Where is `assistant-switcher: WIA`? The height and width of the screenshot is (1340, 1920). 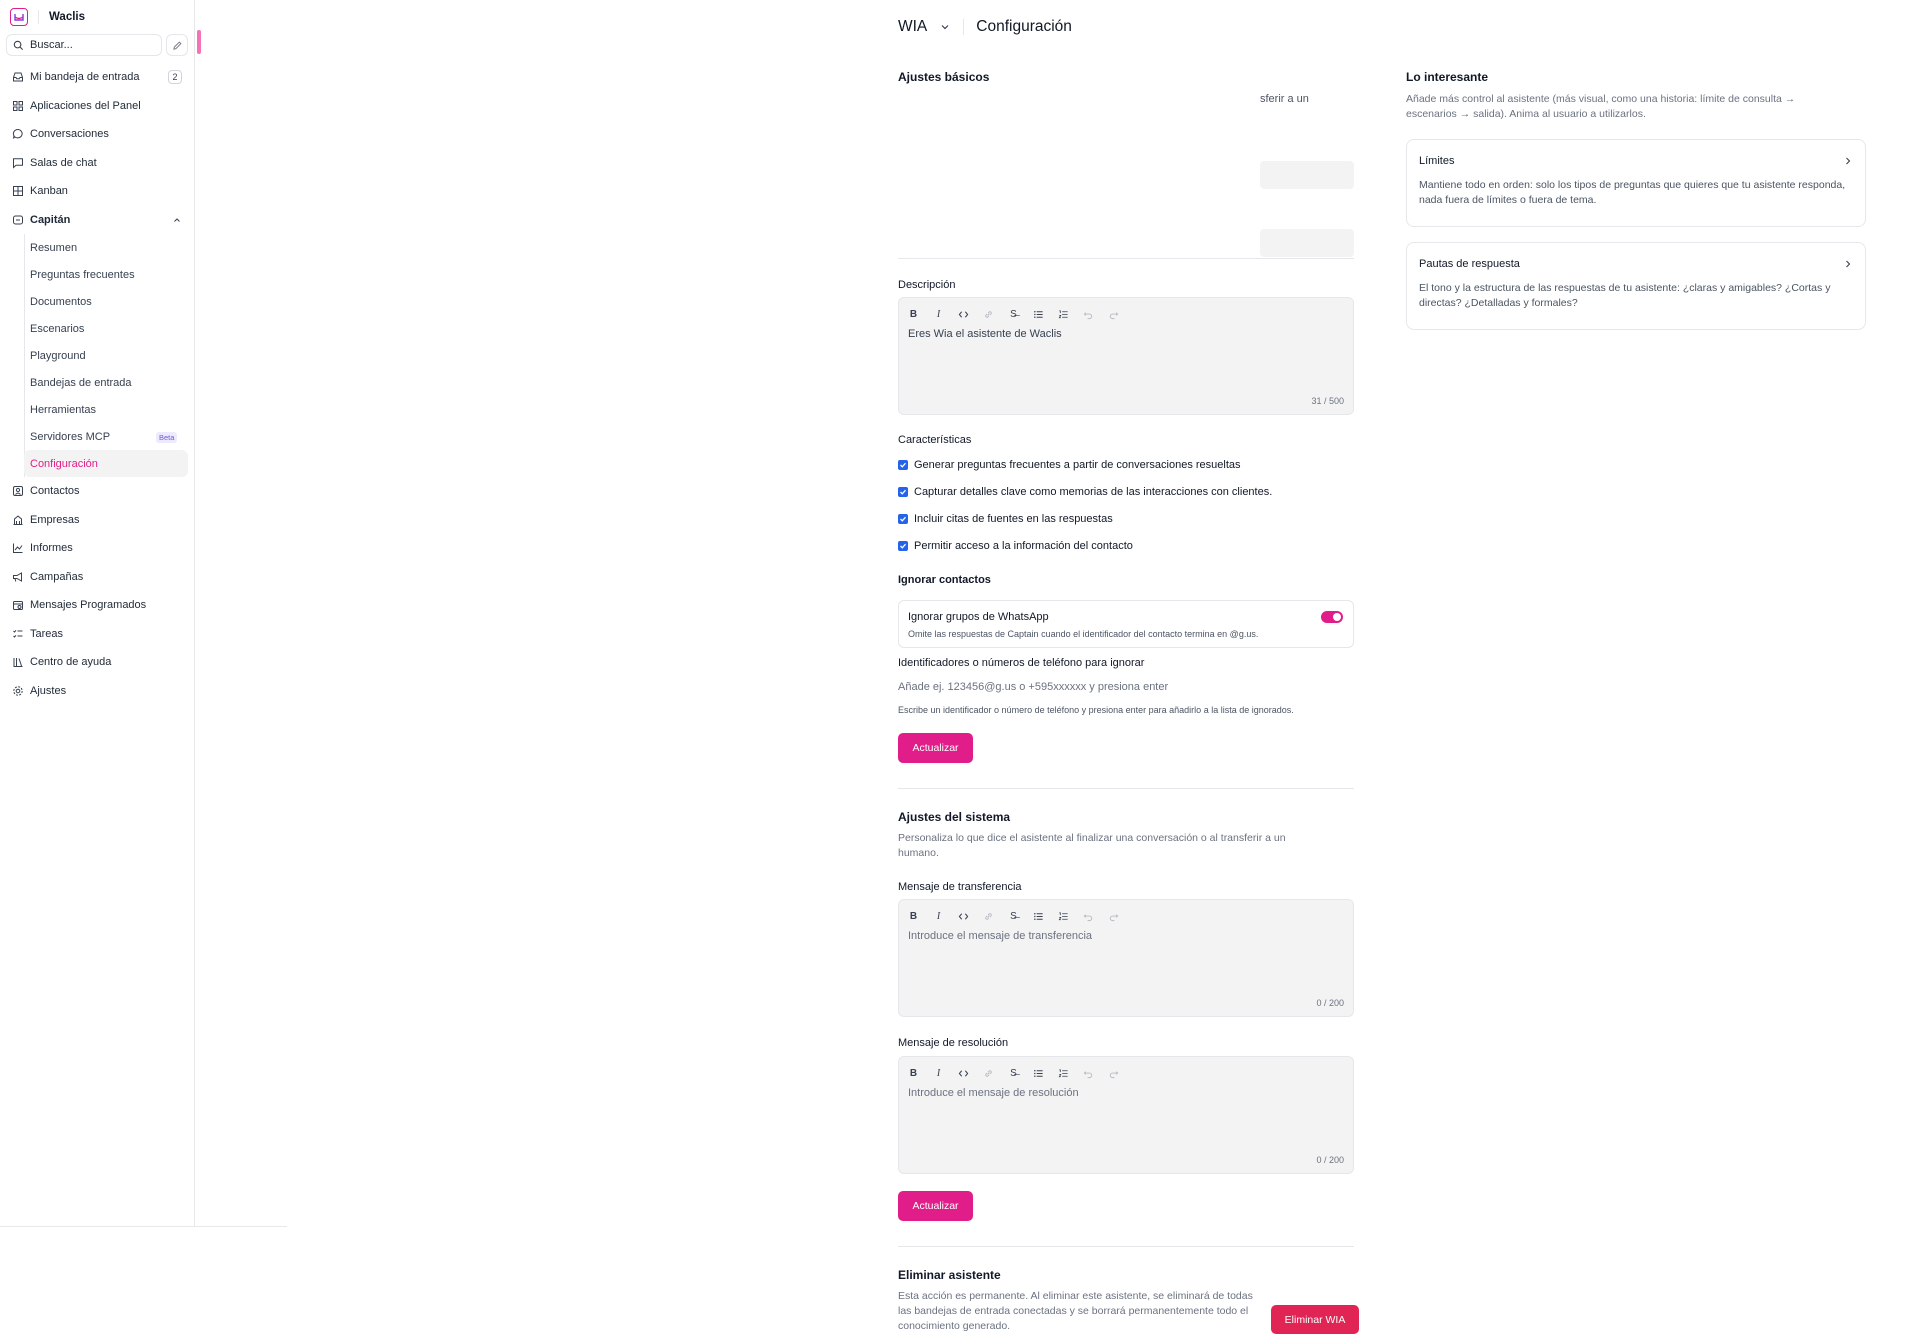
assistant-switcher: WIA is located at coordinates (912, 27).